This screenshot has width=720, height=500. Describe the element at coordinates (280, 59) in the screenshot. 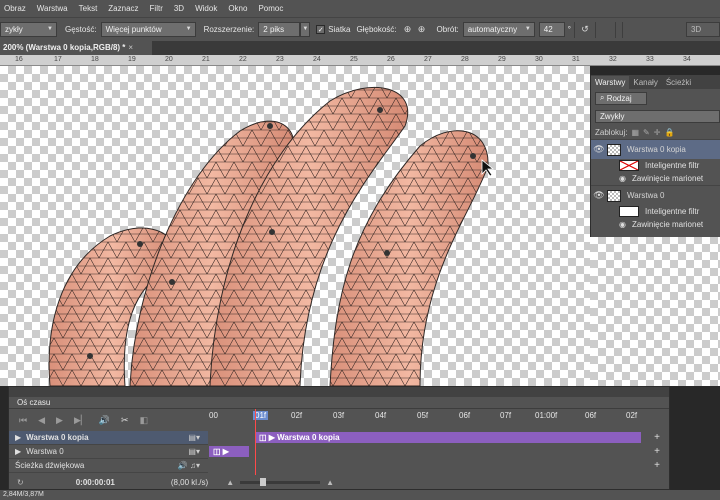

I see `ruler-tick: 23` at that location.